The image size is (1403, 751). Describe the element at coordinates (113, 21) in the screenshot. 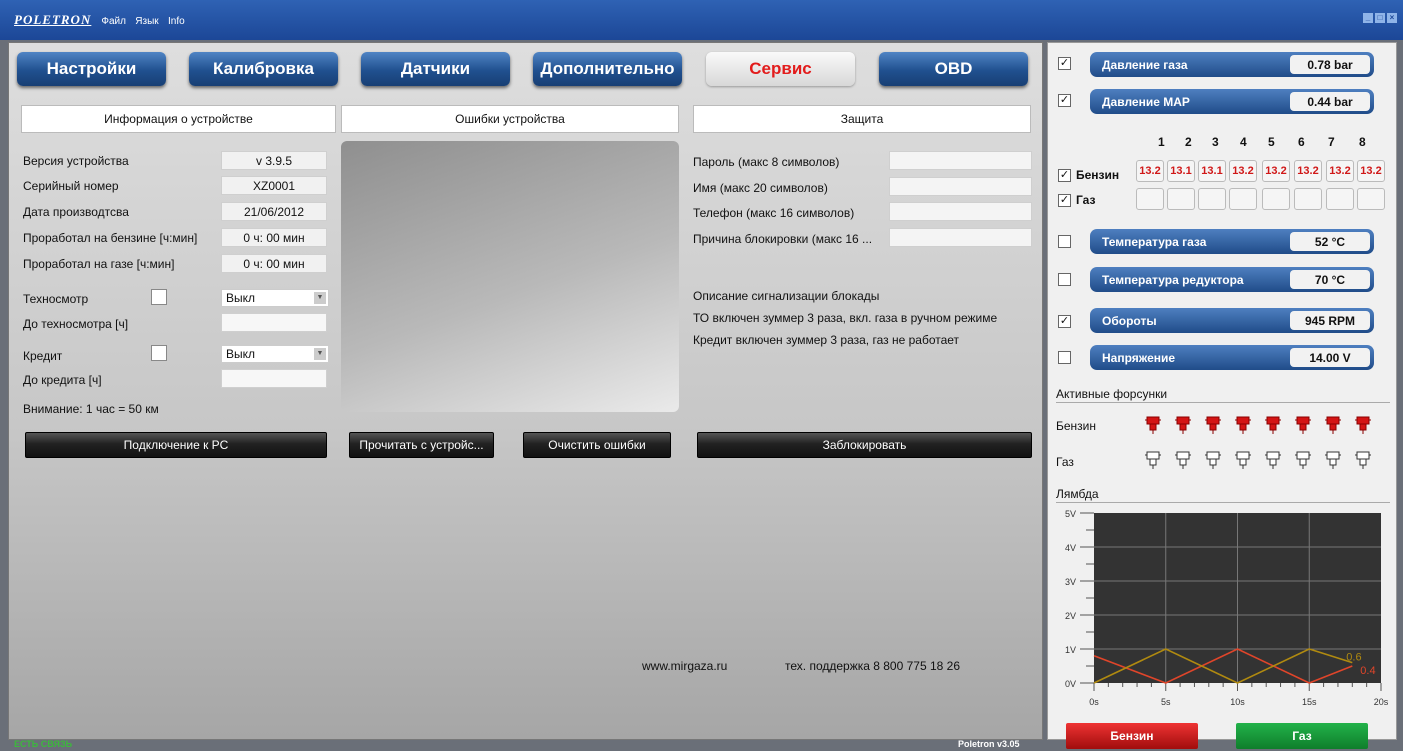

I see `menu-file: Файл` at that location.